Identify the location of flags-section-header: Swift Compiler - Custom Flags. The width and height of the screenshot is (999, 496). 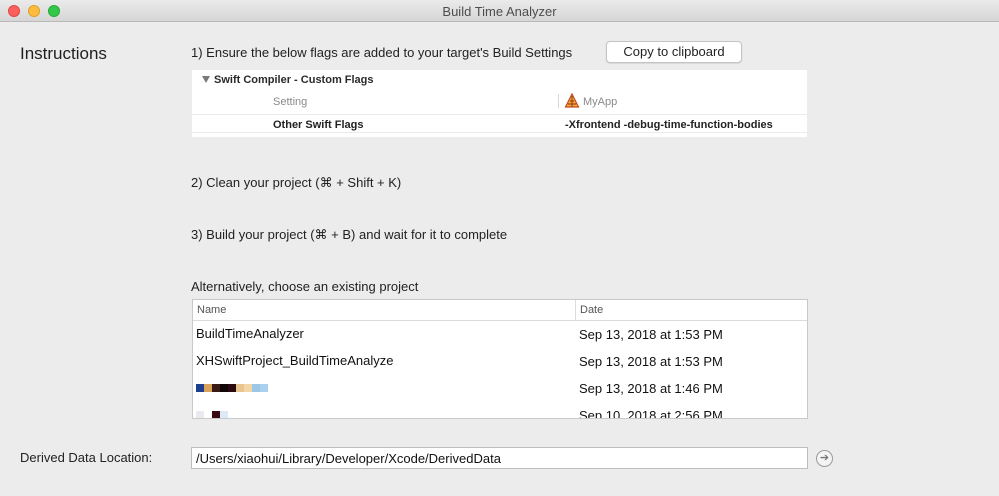
(288, 80).